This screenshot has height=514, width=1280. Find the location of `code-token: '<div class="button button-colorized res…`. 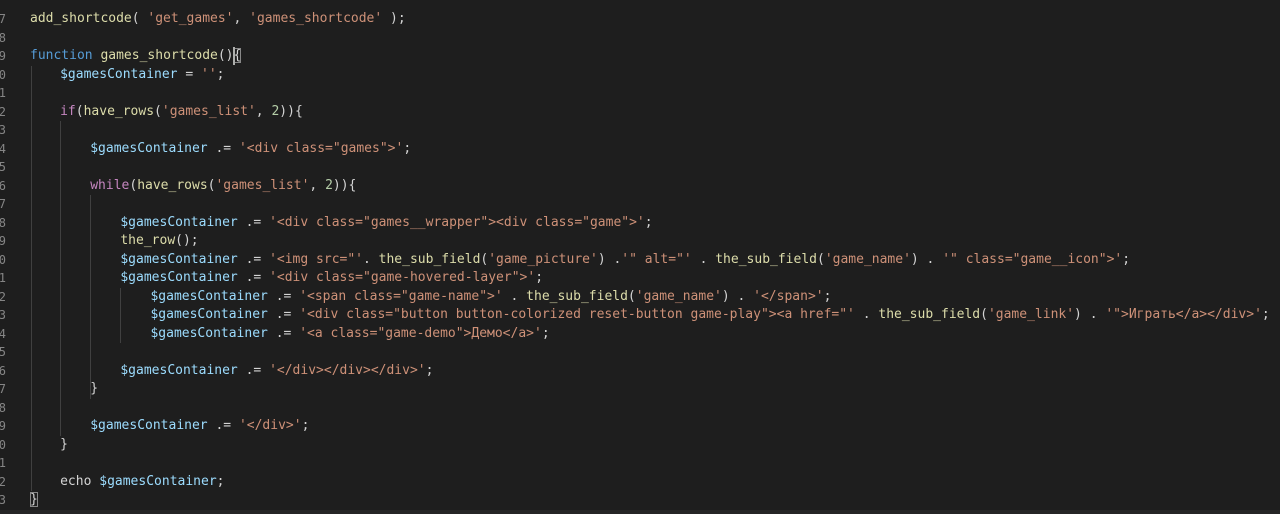

code-token: '<div class="button button-colorized res… is located at coordinates (577, 314).